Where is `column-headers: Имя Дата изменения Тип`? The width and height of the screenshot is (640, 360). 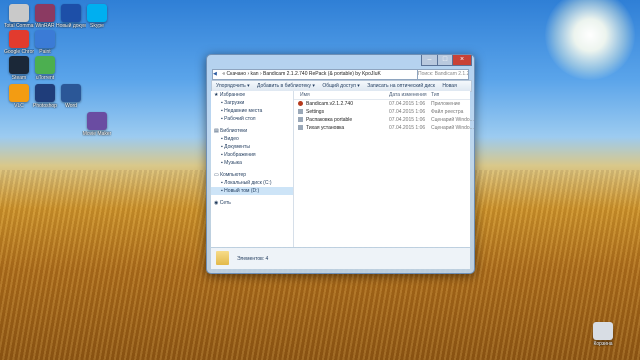
column-headers: Имя Дата изменения Тип is located at coordinates (382, 95).